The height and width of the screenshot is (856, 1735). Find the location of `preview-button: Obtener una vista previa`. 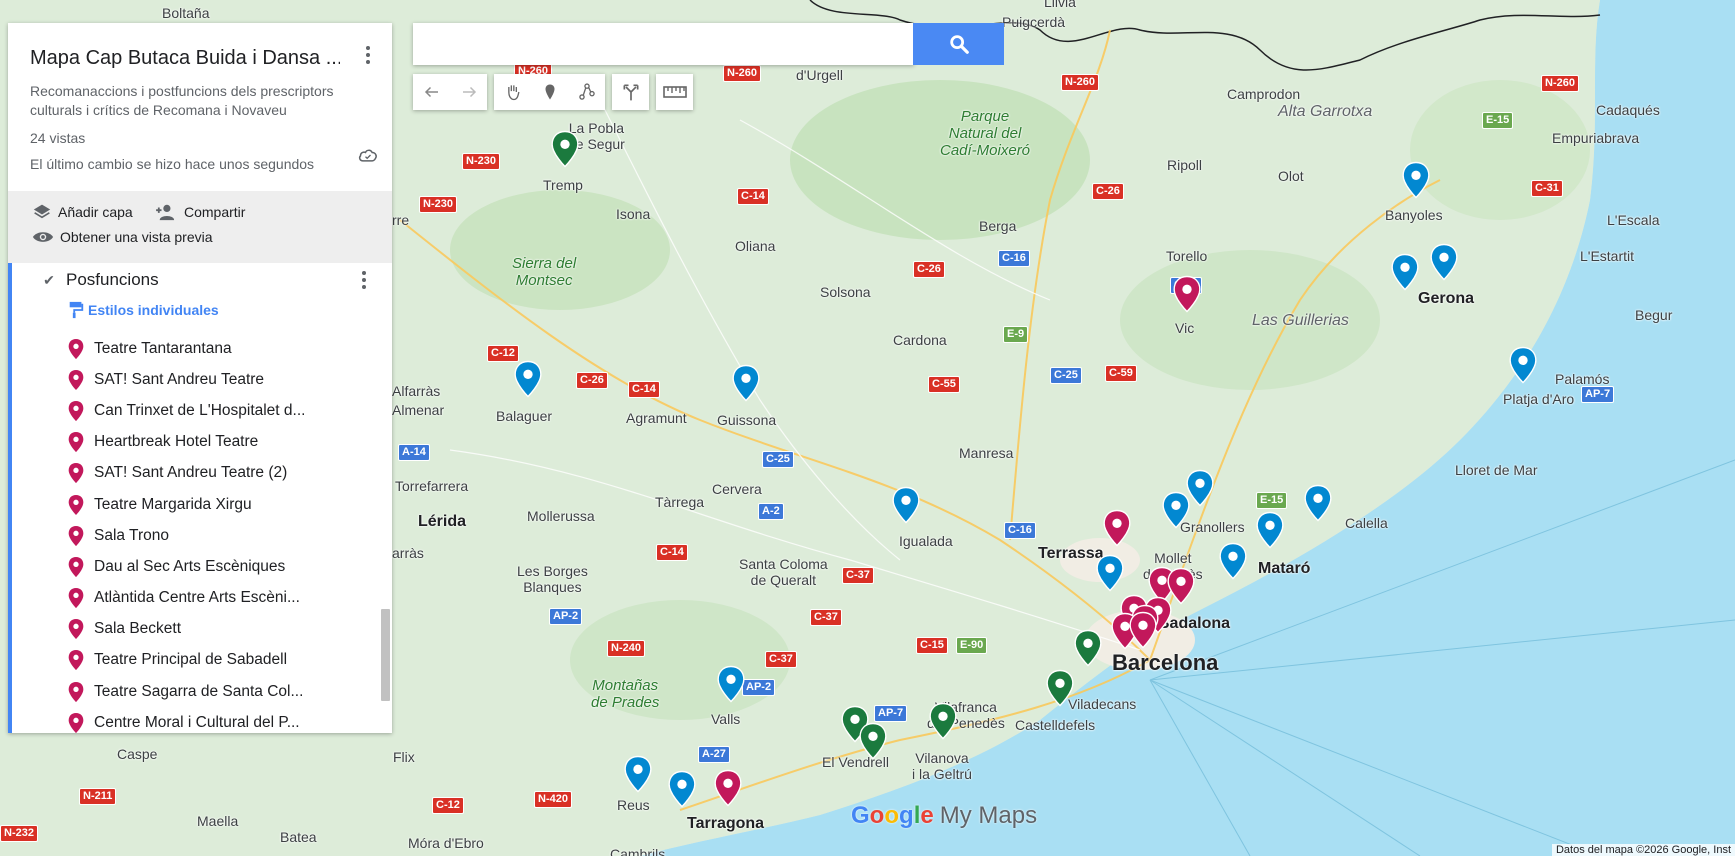

preview-button: Obtener una vista previa is located at coordinates (122, 237).